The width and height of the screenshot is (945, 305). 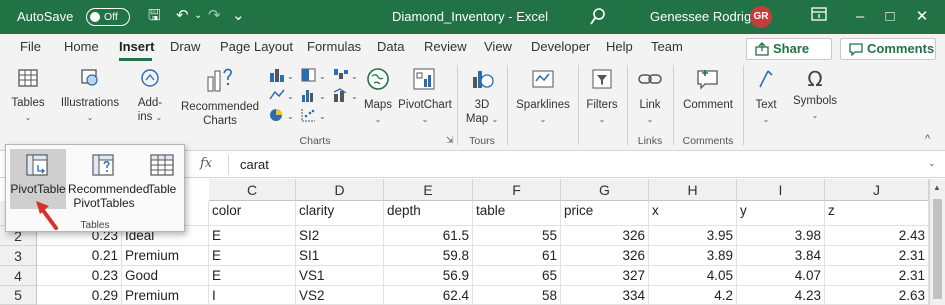 I want to click on pie-chart-button: ⌄, so click(x=283, y=116).